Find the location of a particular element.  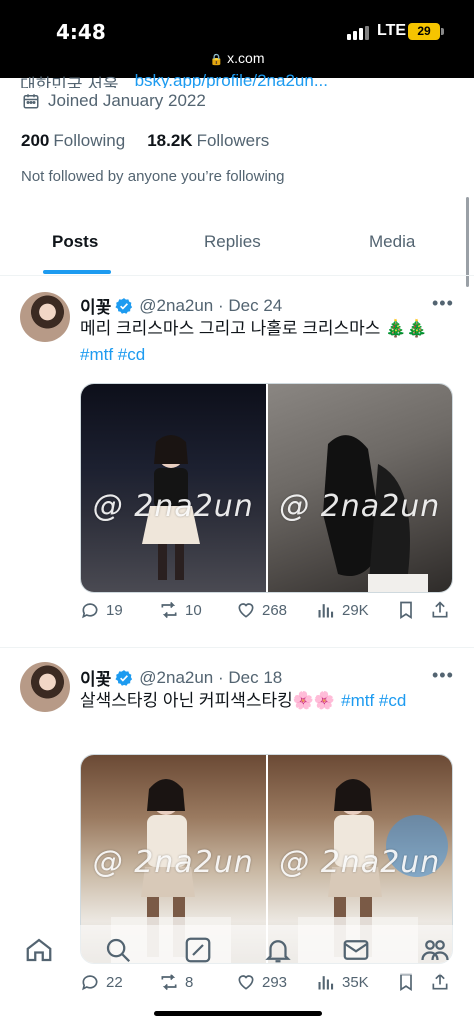

address-bar: 🔒 x.com is located at coordinates (237, 58).